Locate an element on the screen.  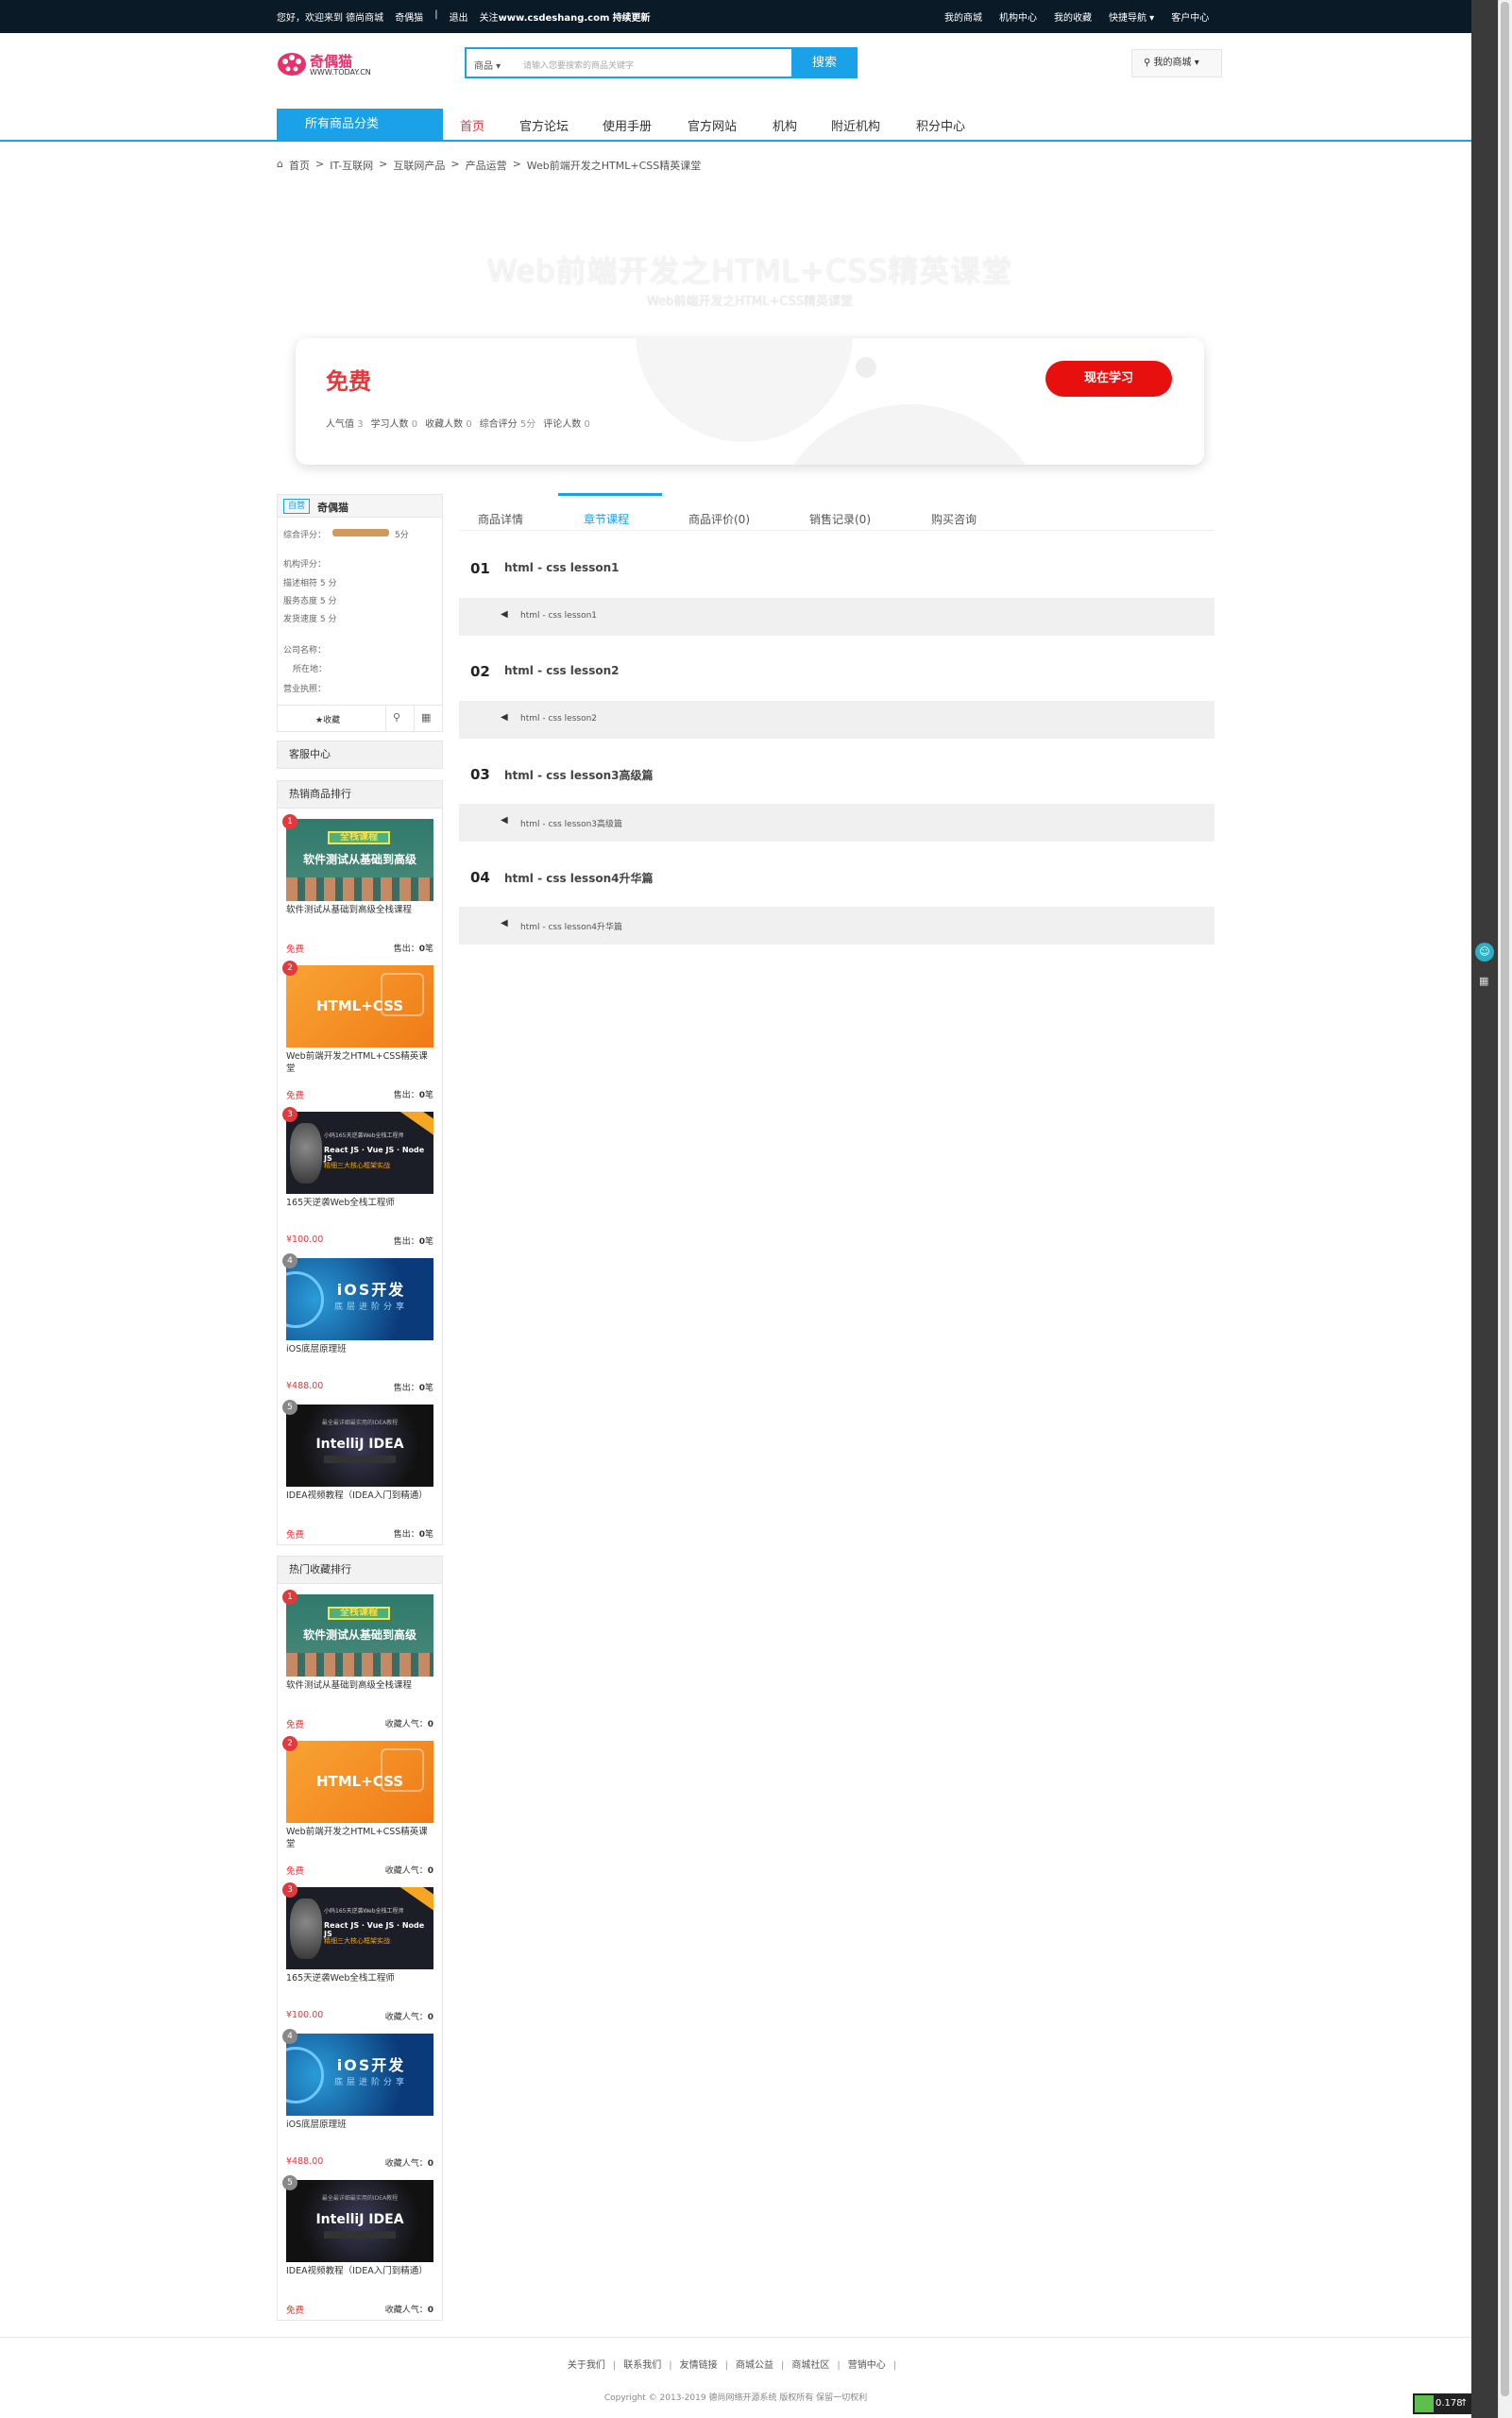
follow-site: www.csdeshang.com is located at coordinates (554, 18).